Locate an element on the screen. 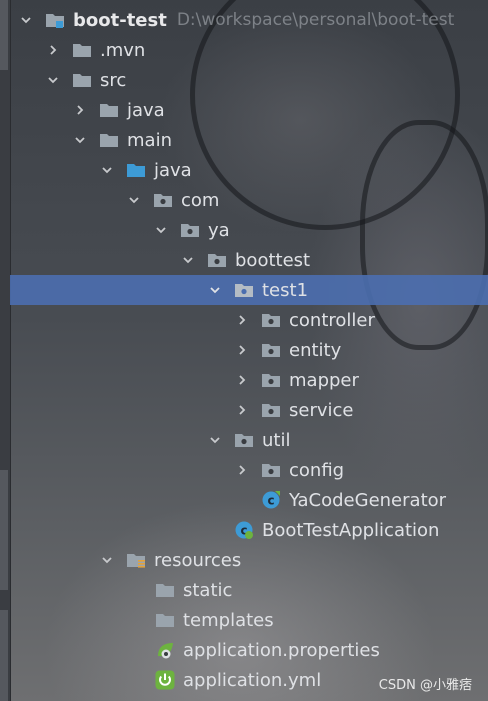  tree-item-label: mapper is located at coordinates (324, 380).